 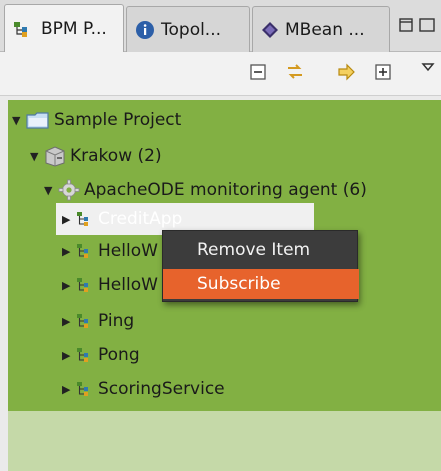 I want to click on tree-item-agent: ▼ ApacheODE monitoring agent (6), so click(x=205, y=190).